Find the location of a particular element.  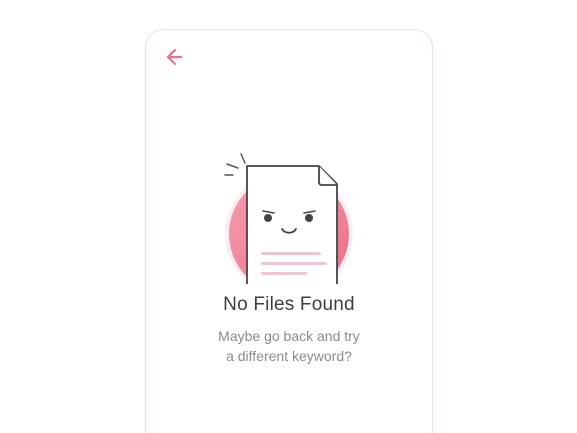

arrow-left-icon is located at coordinates (174, 57).